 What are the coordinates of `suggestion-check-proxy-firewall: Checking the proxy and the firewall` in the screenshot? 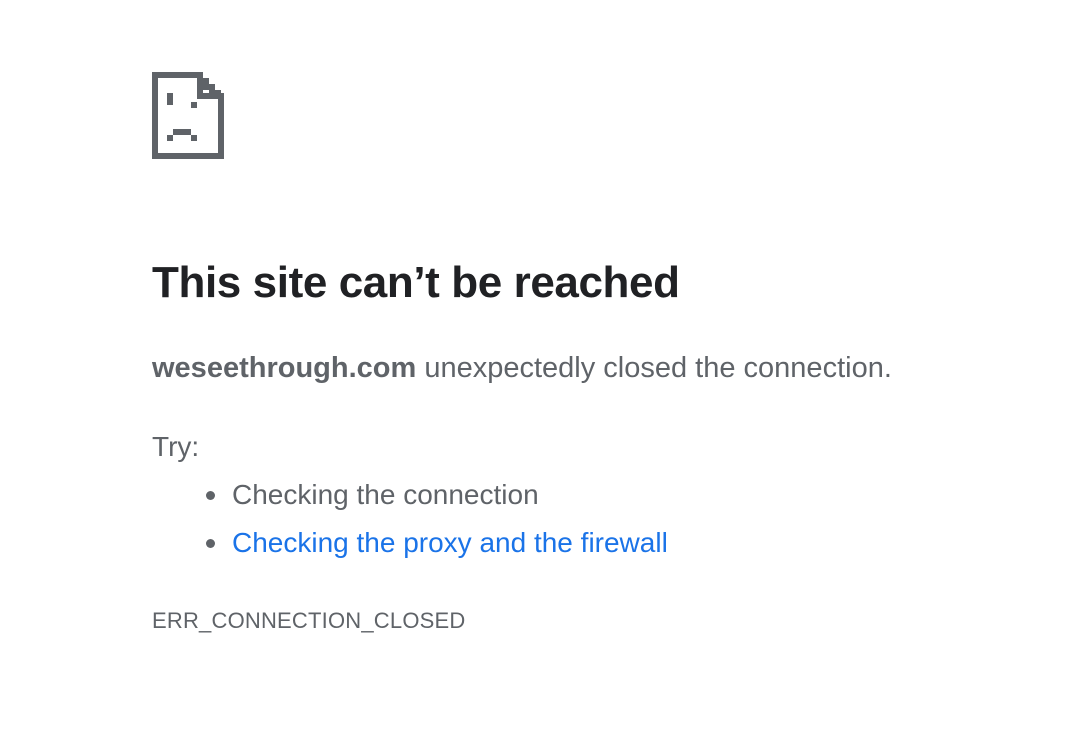 It's located at (410, 550).